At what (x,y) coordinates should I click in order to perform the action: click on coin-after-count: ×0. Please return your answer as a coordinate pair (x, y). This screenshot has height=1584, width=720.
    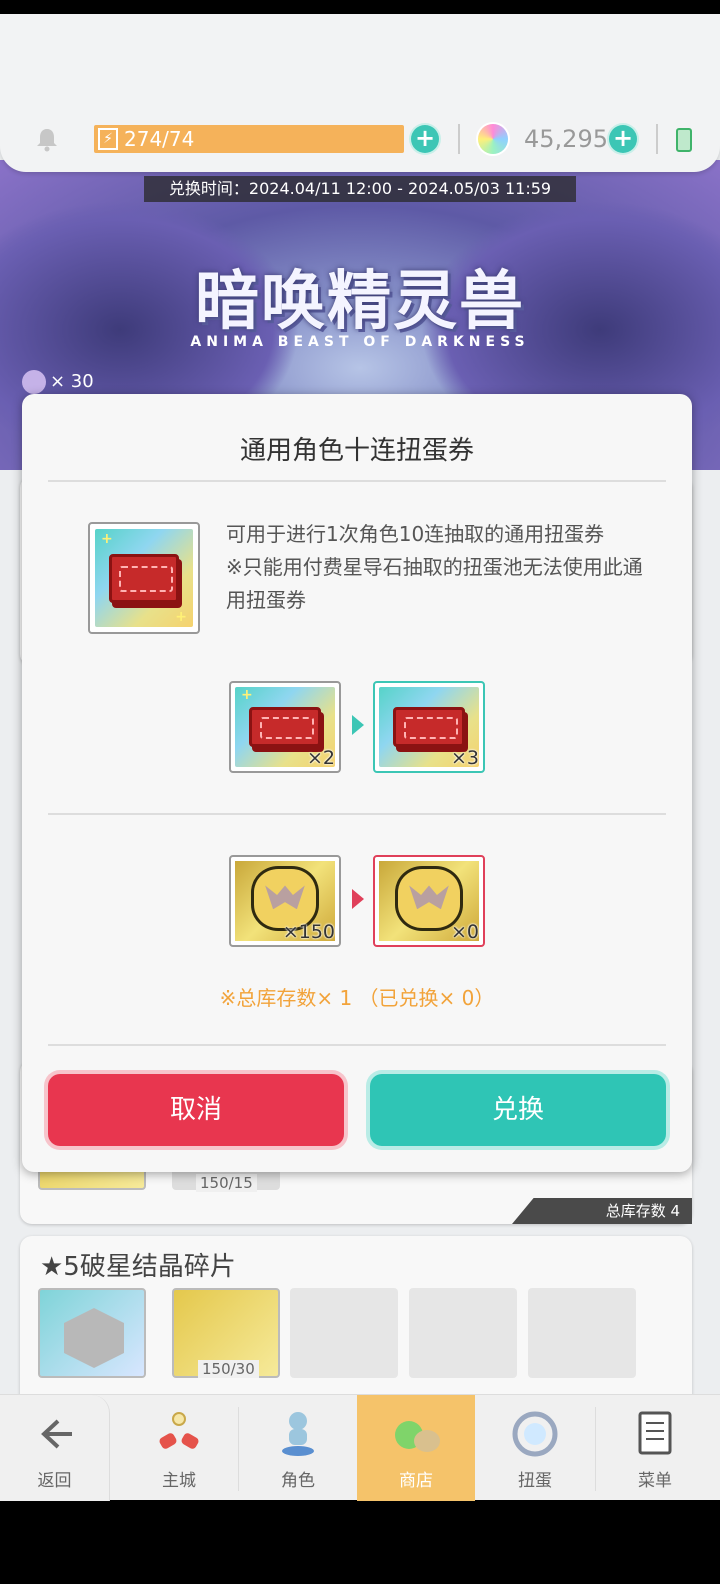
    Looking at the image, I should click on (464, 932).